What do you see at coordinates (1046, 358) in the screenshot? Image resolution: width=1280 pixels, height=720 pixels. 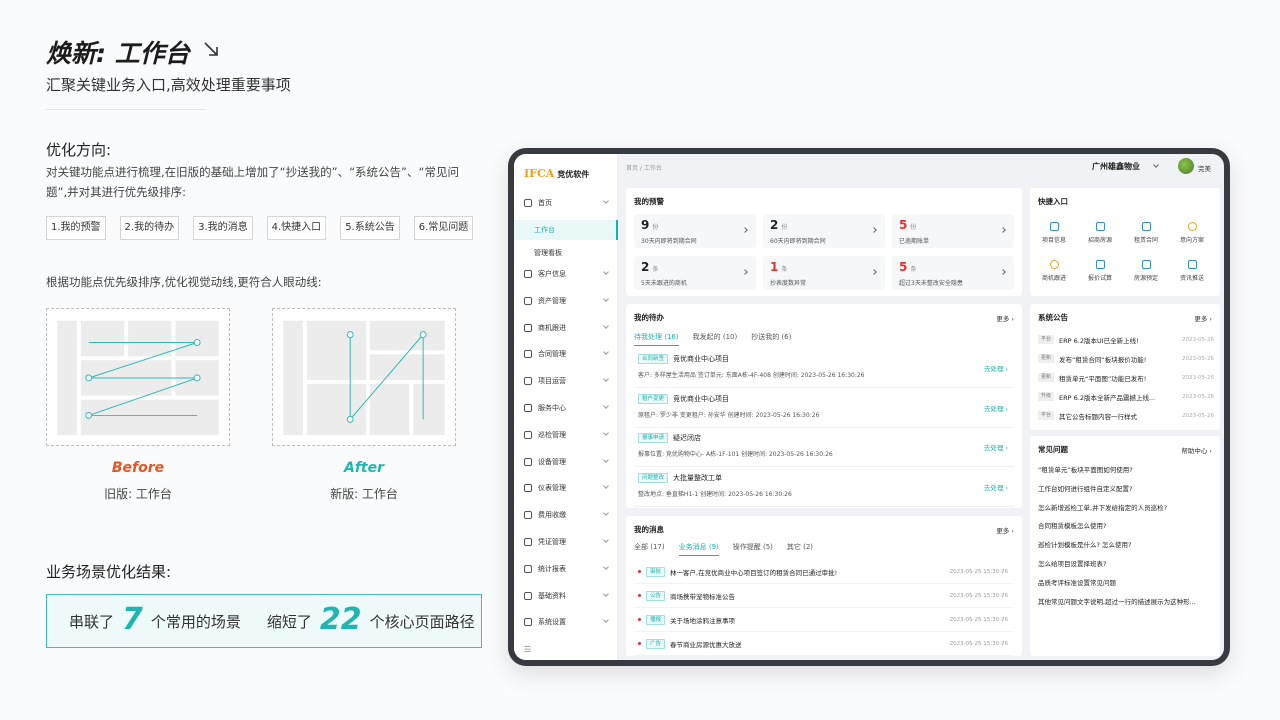 I see `notice-tag: 更新` at bounding box center [1046, 358].